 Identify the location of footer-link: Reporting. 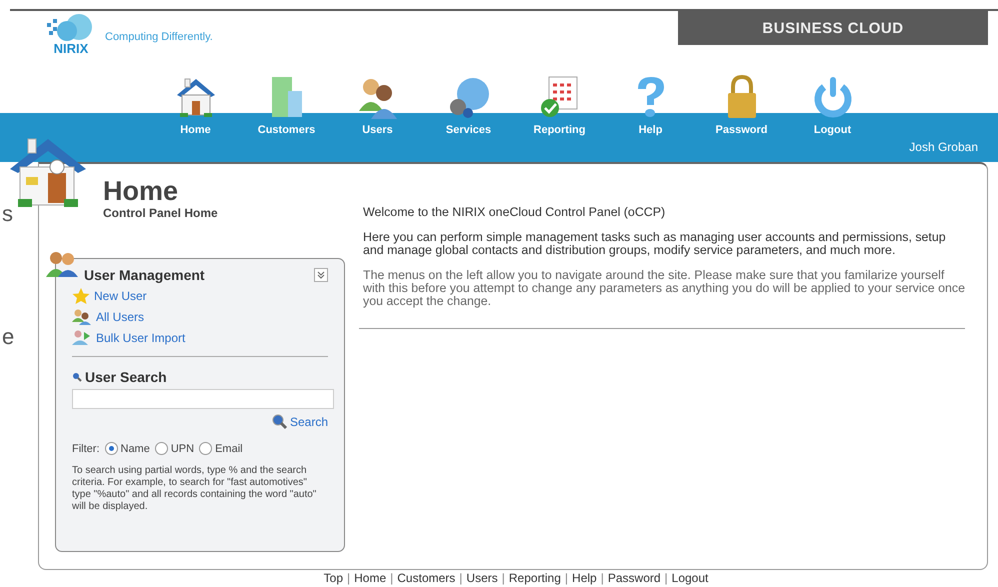
(534, 578).